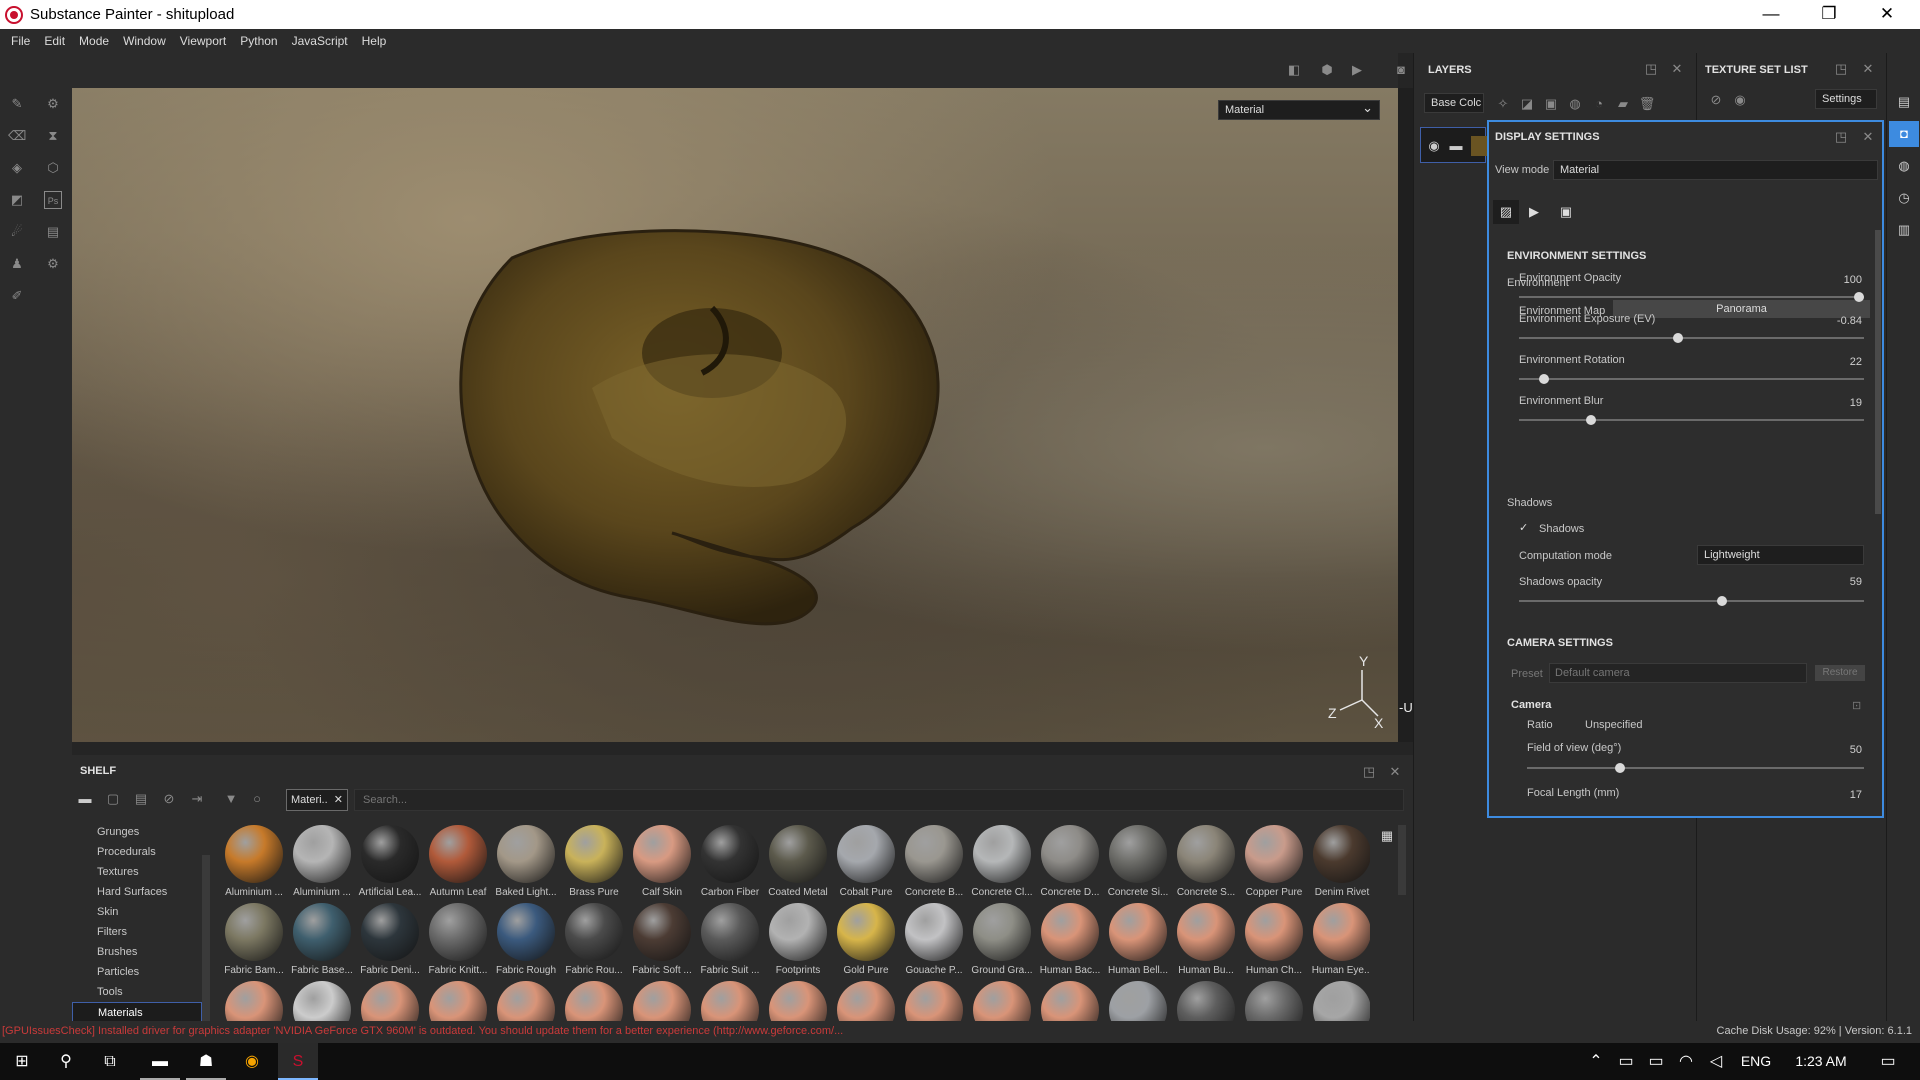 The height and width of the screenshot is (1080, 1920). I want to click on add-effect-icon: ✧, so click(1503, 104).